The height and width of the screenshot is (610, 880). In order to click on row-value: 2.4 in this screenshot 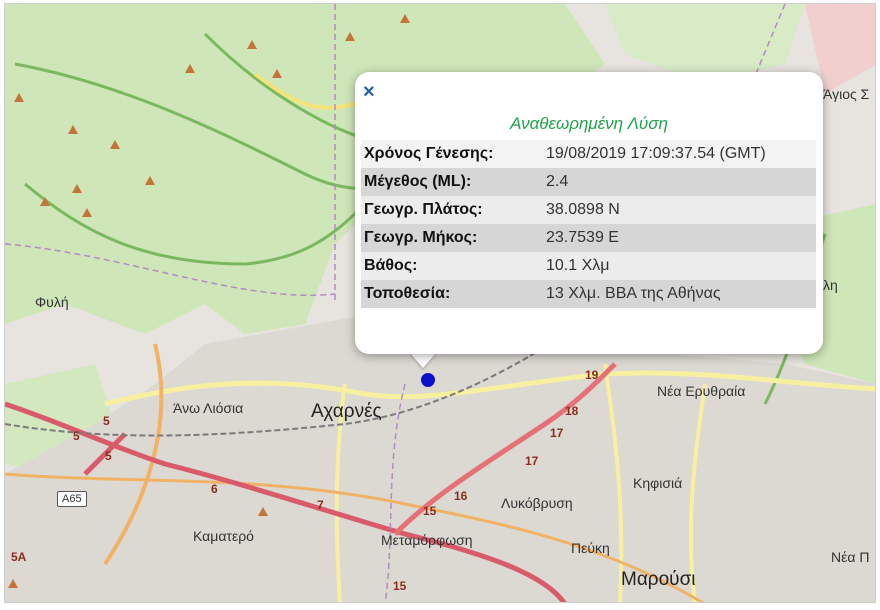, I will do `click(557, 181)`.